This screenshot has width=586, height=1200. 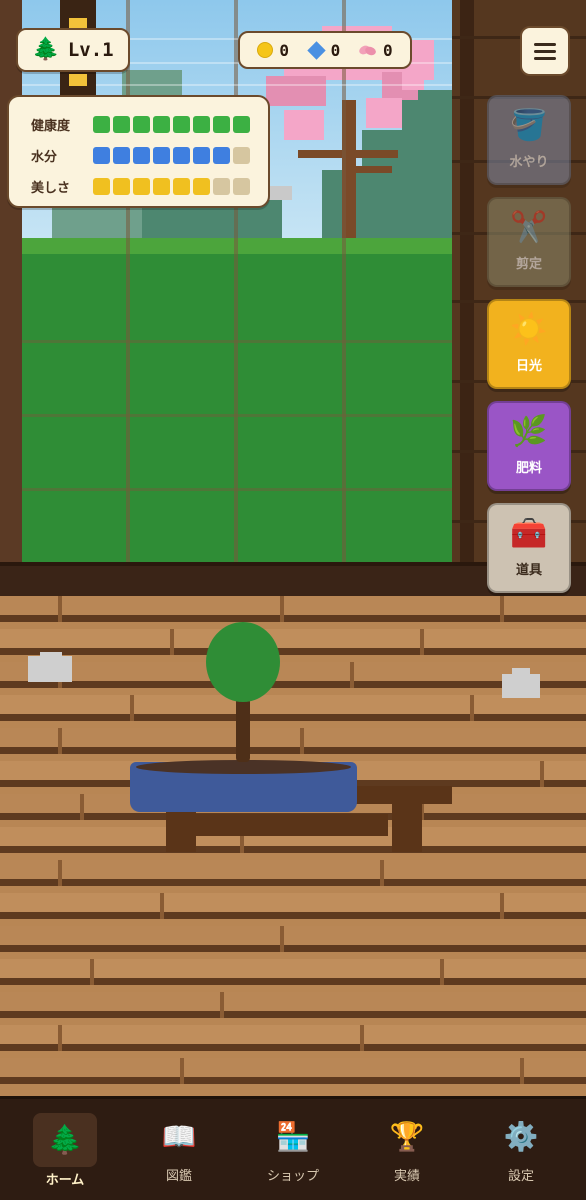 I want to click on shop-icon: 🏪, so click(x=293, y=1136).